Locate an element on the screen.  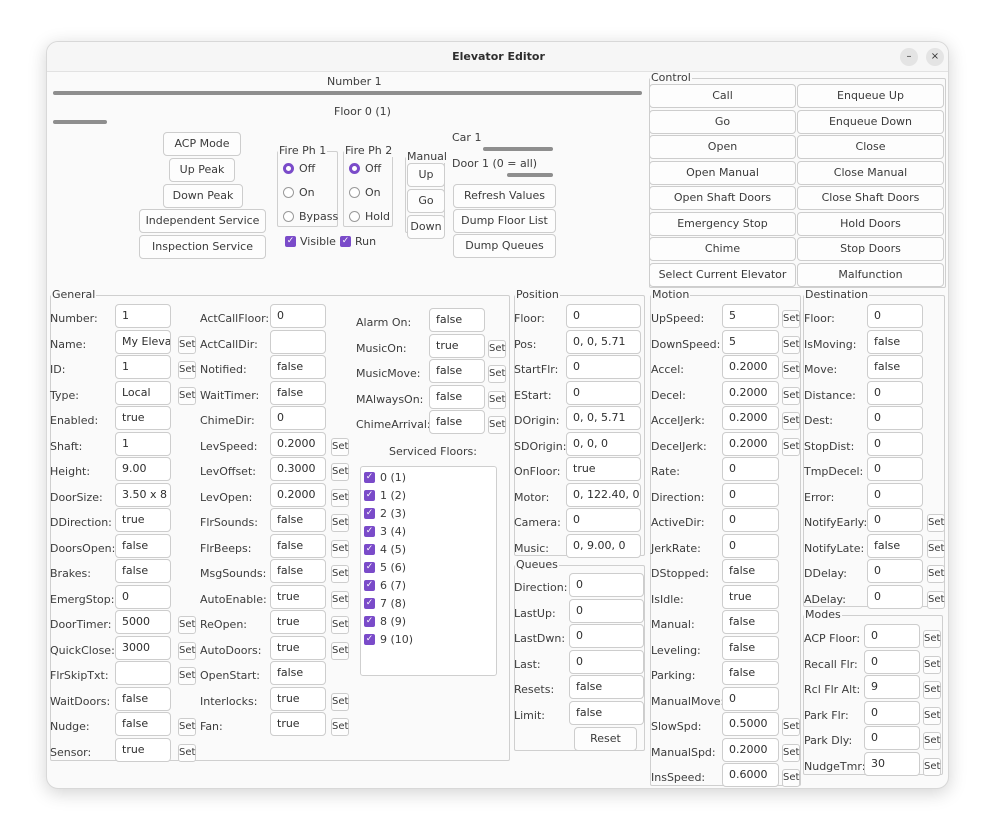
general-set-button-msgsounds: Set is located at coordinates (340, 574).